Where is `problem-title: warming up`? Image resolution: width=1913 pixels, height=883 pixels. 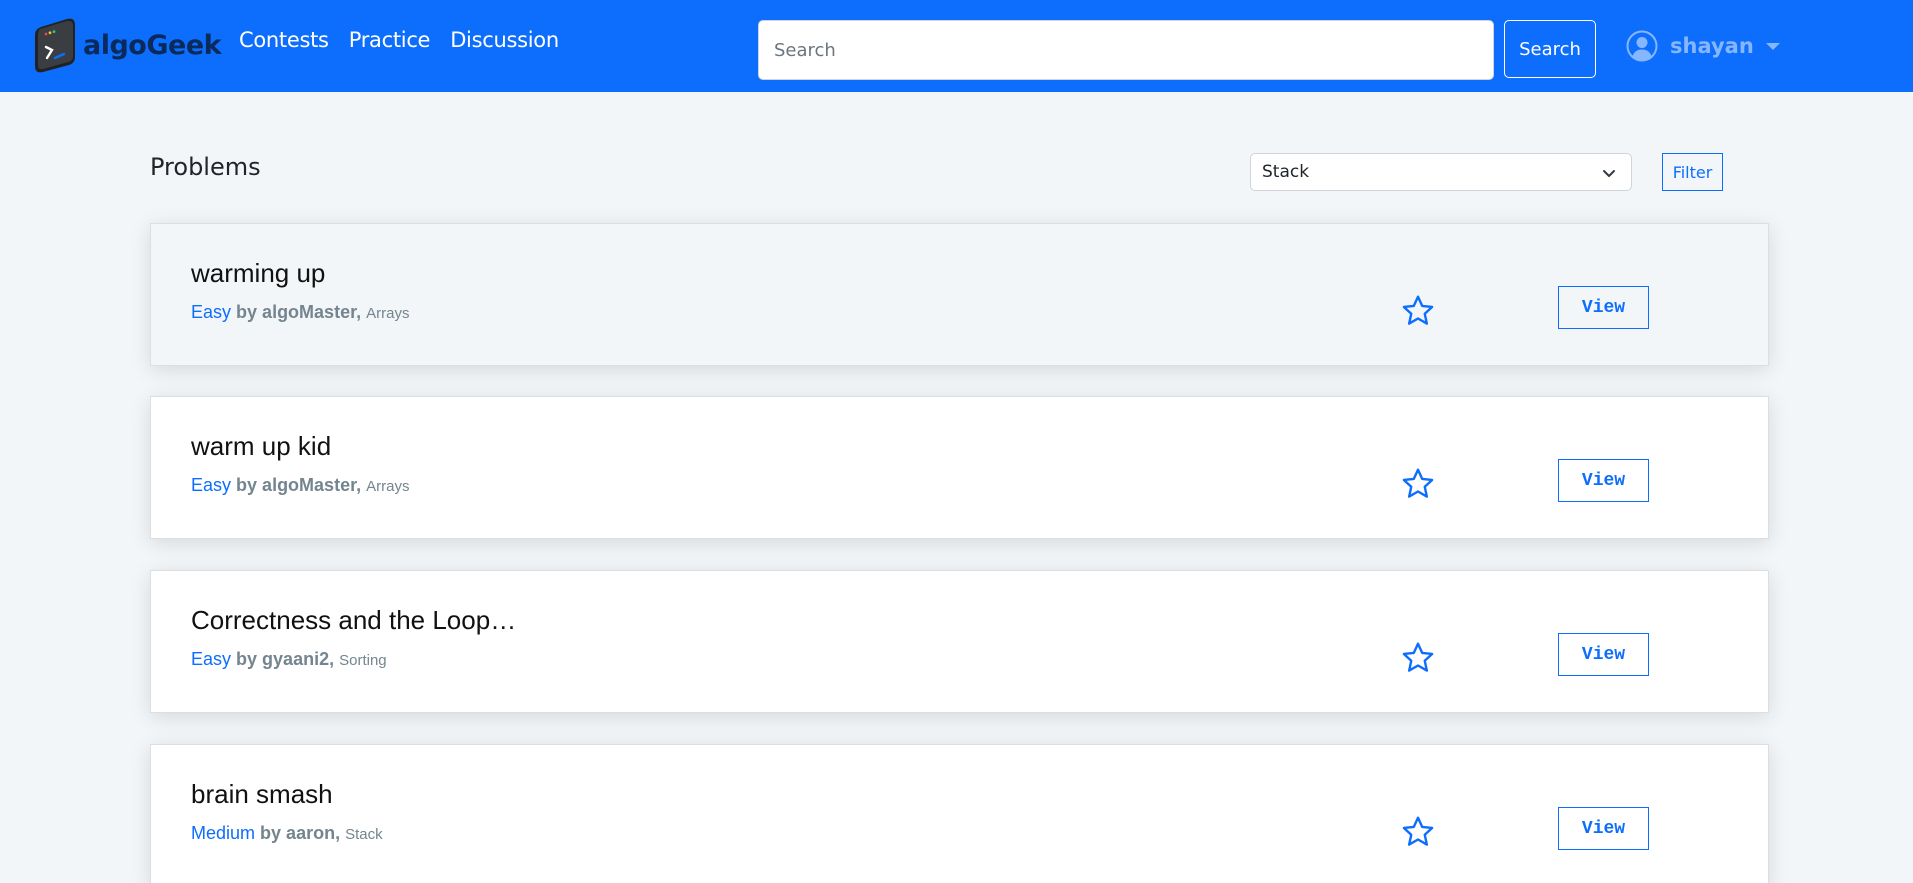
problem-title: warming up is located at coordinates (258, 273).